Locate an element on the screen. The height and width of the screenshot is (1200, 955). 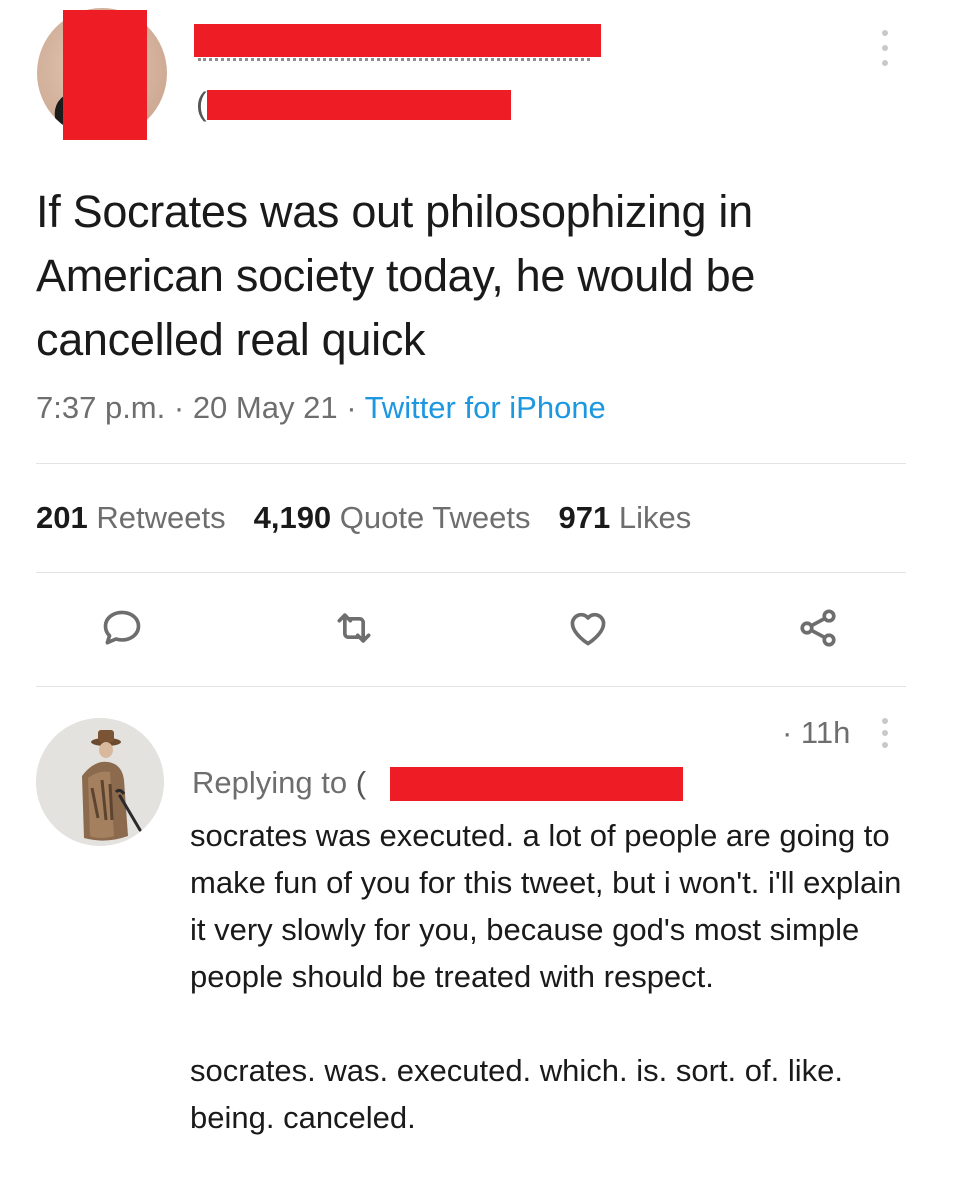
redaction-avatar is located at coordinates (105, 75).